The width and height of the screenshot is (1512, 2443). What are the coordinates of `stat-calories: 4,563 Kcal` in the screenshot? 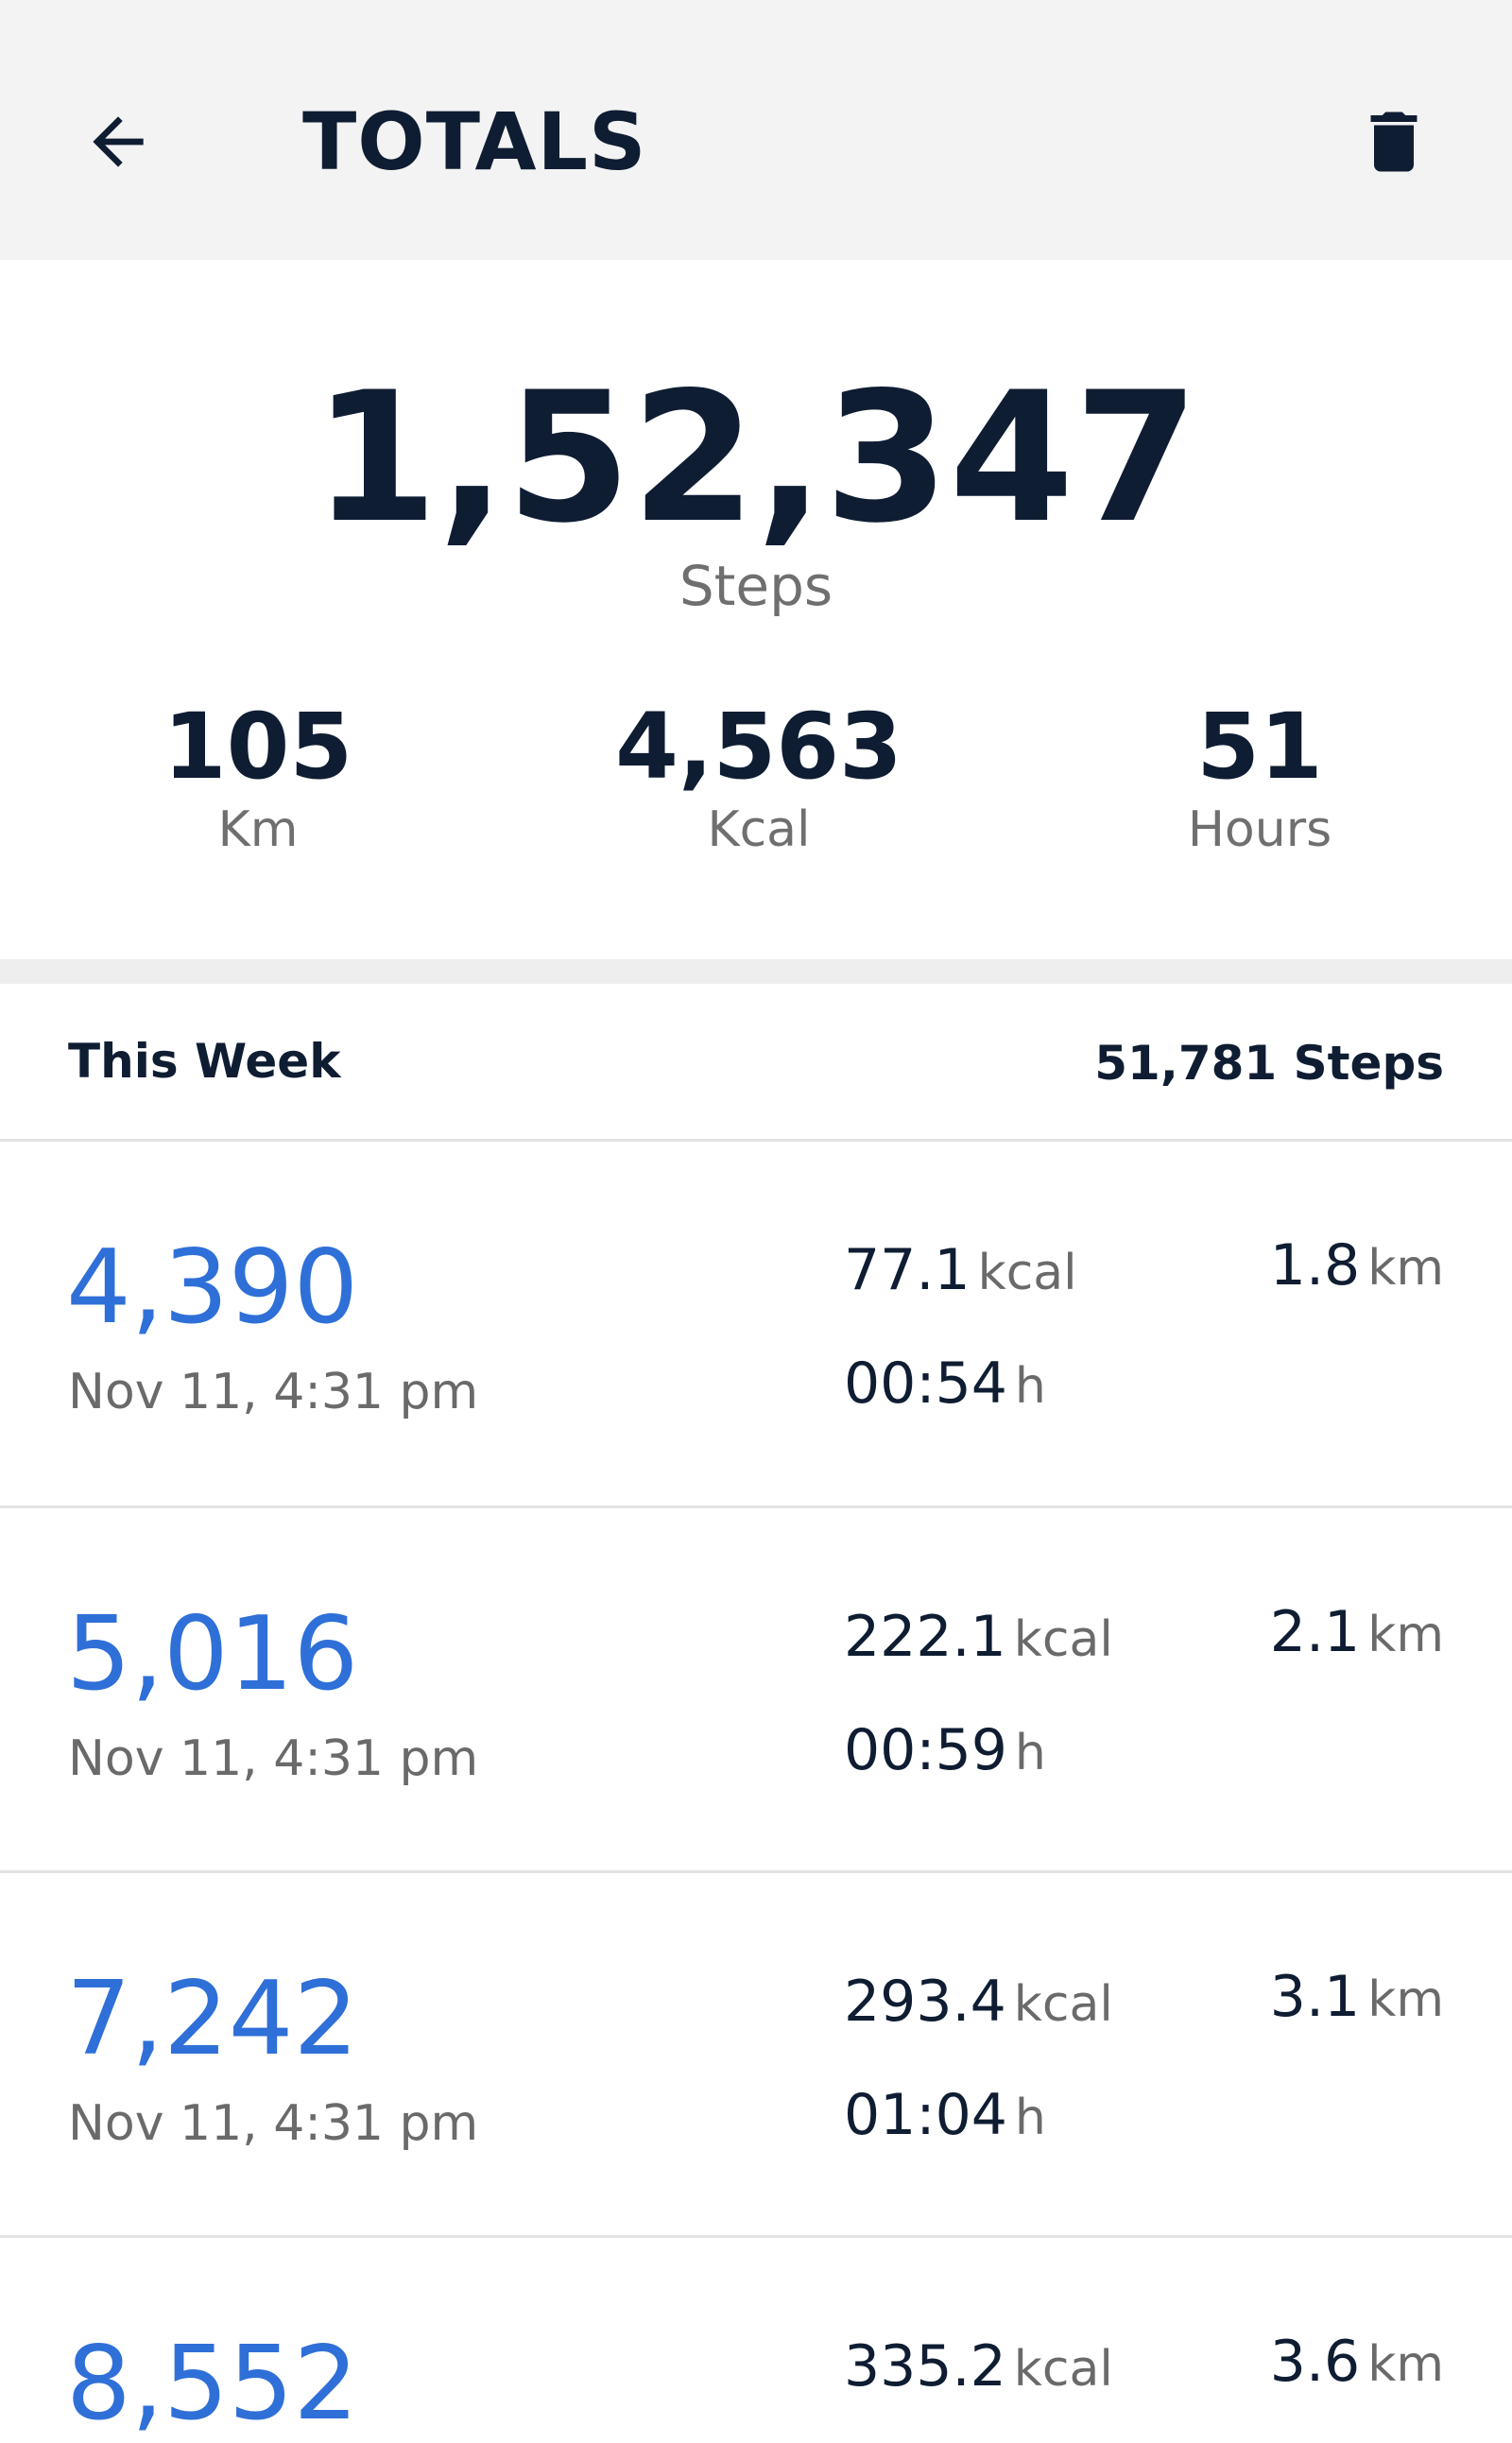 It's located at (759, 778).